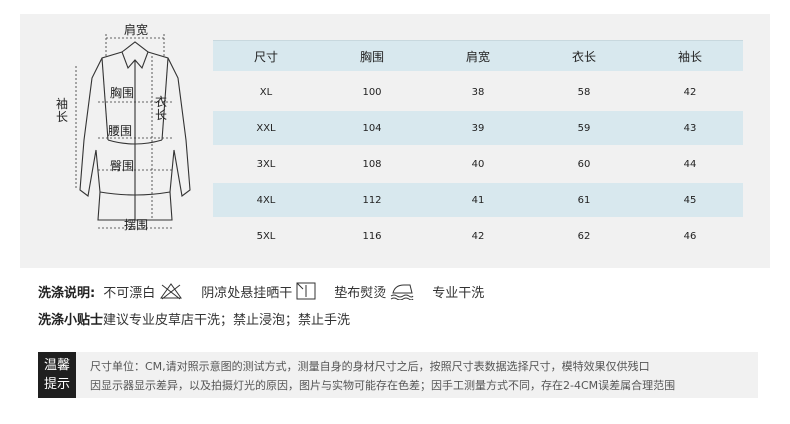  I want to click on care-heading: 洗涤说明:, so click(67, 293).